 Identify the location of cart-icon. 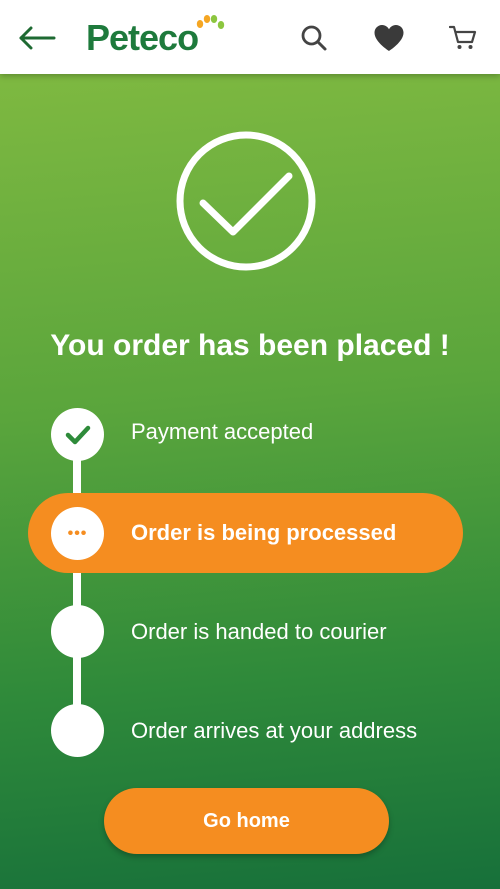
(463, 37).